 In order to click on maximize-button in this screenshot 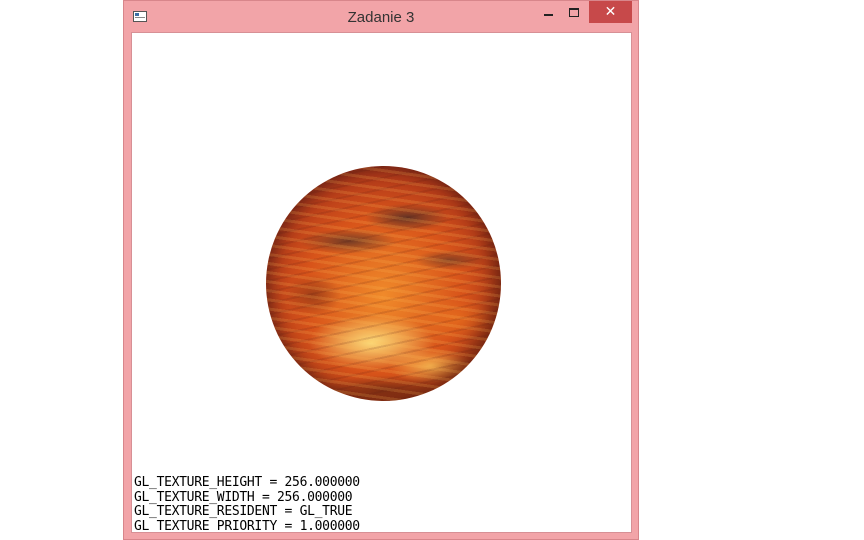, I will do `click(574, 12)`.